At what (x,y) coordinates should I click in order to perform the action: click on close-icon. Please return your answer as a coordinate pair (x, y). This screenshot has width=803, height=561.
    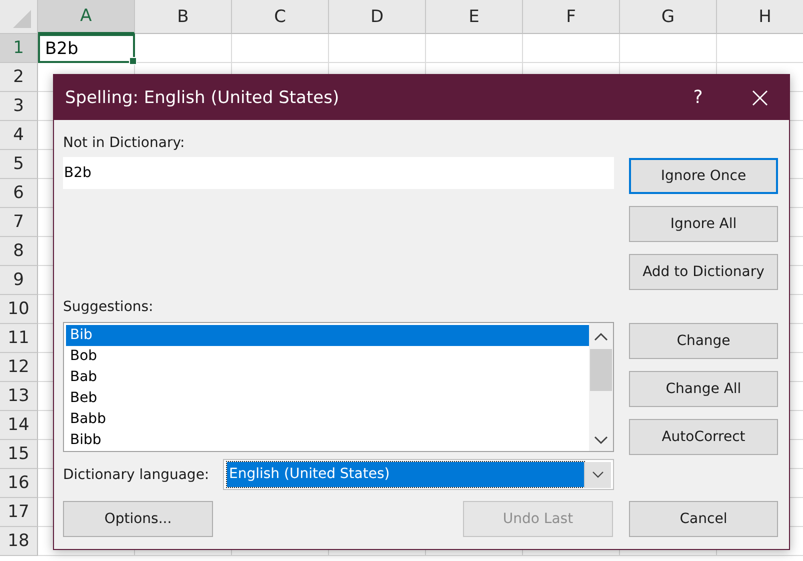
    Looking at the image, I should click on (760, 98).